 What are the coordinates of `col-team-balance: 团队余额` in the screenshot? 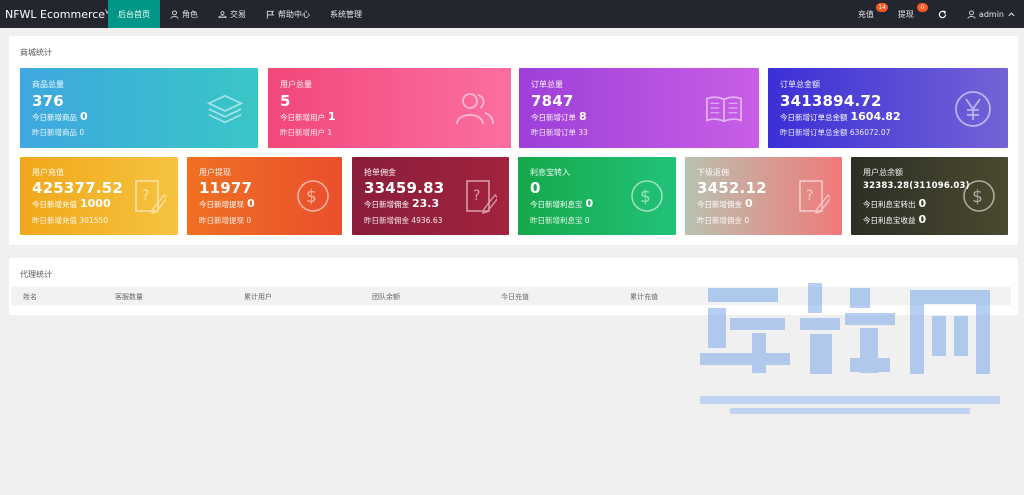 It's located at (386, 297).